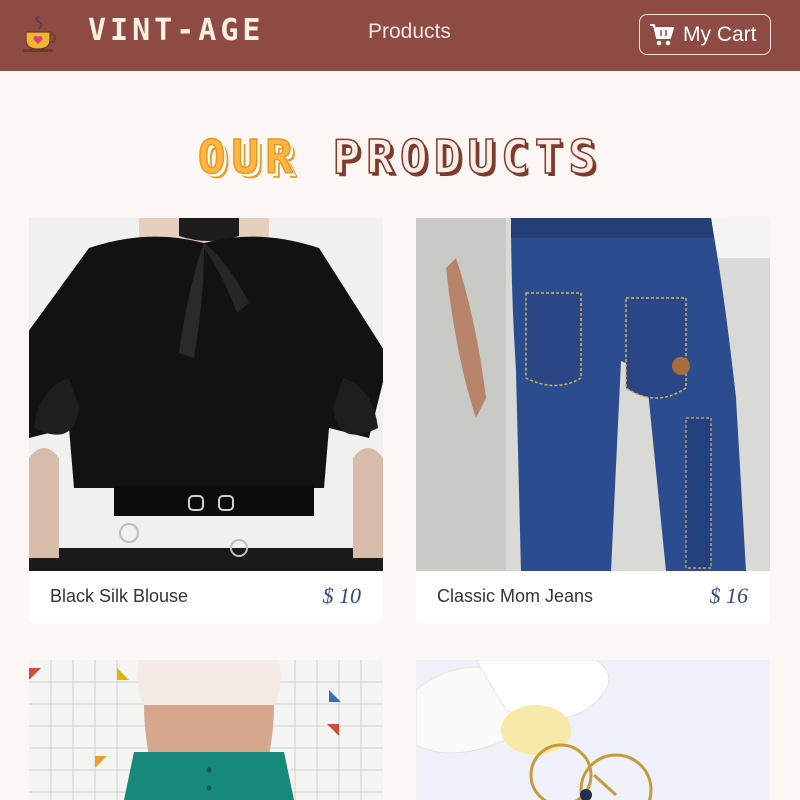 Image resolution: width=800 pixels, height=800 pixels. Describe the element at coordinates (119, 596) in the screenshot. I see `product-name: Black Silk Blouse` at that location.